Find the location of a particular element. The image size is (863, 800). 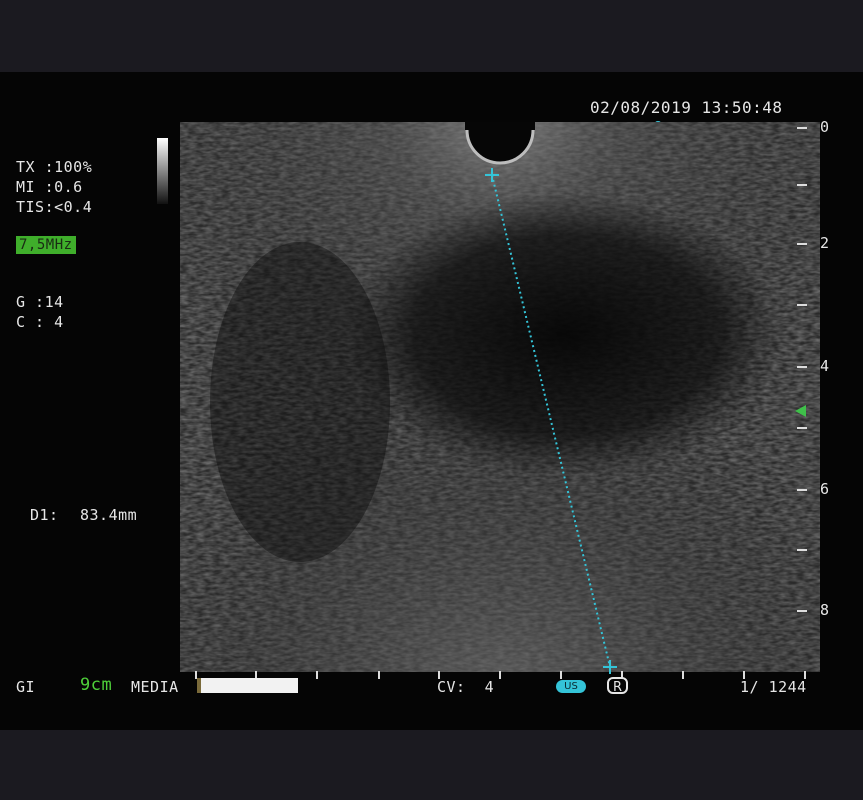

tis-value: TIS:<0.4 is located at coordinates (54, 207).